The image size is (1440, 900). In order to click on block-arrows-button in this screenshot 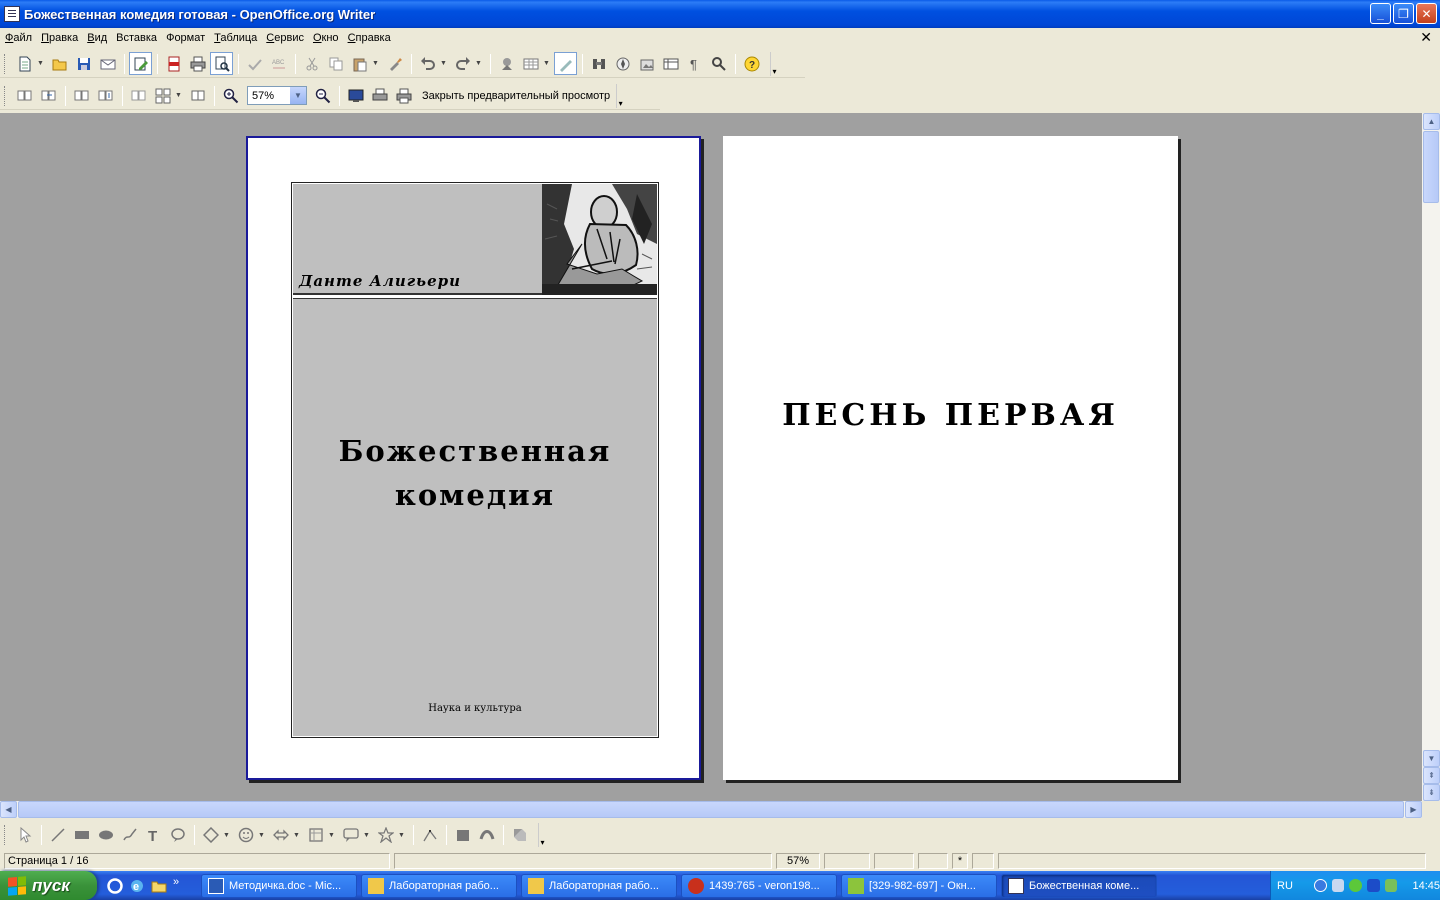, I will do `click(280, 835)`.